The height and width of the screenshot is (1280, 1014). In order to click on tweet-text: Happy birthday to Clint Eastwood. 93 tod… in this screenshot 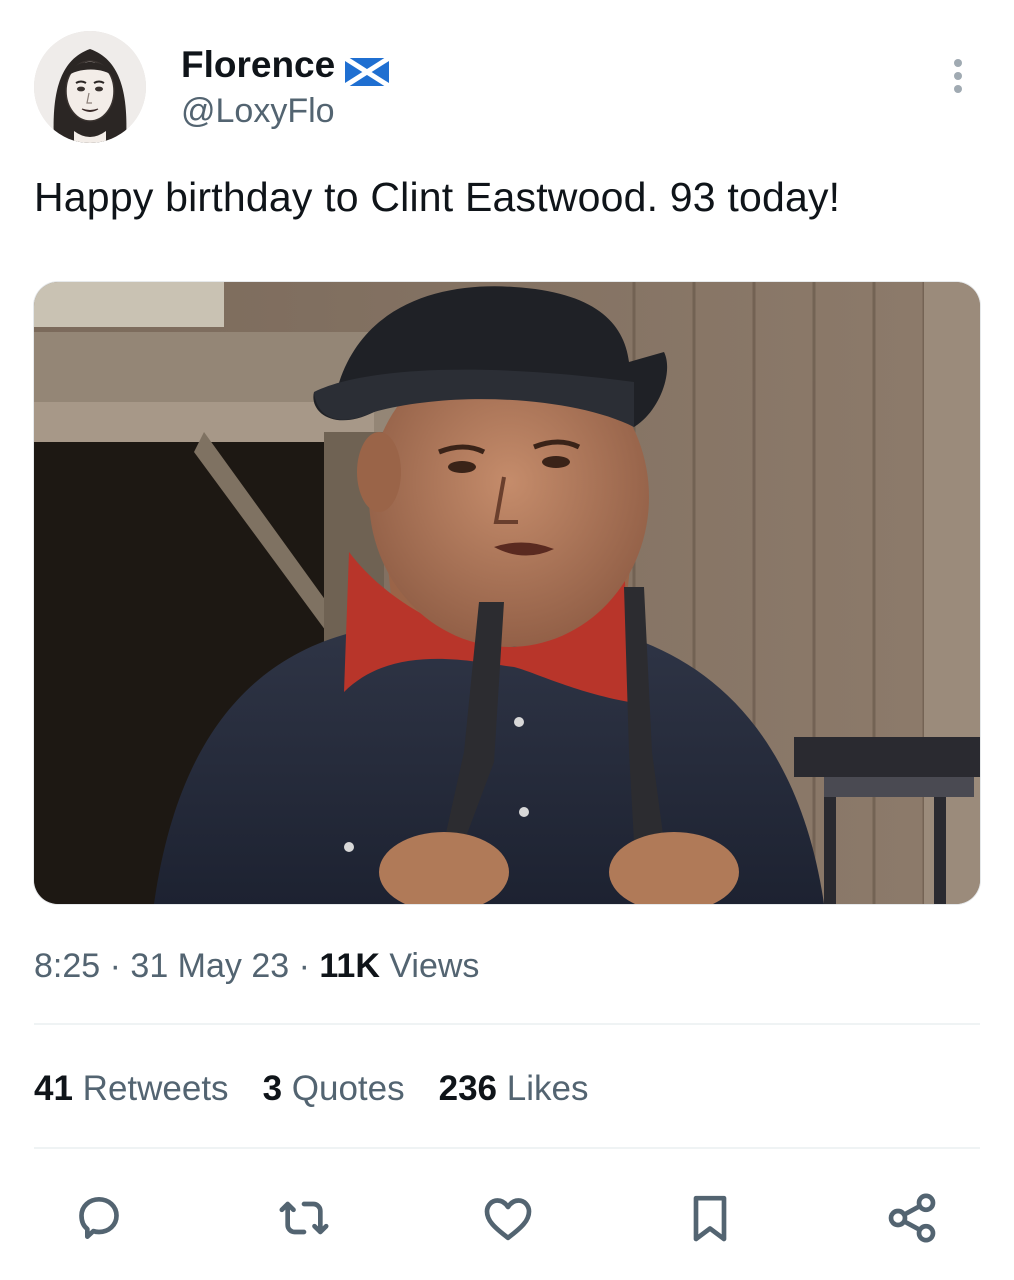, I will do `click(437, 197)`.